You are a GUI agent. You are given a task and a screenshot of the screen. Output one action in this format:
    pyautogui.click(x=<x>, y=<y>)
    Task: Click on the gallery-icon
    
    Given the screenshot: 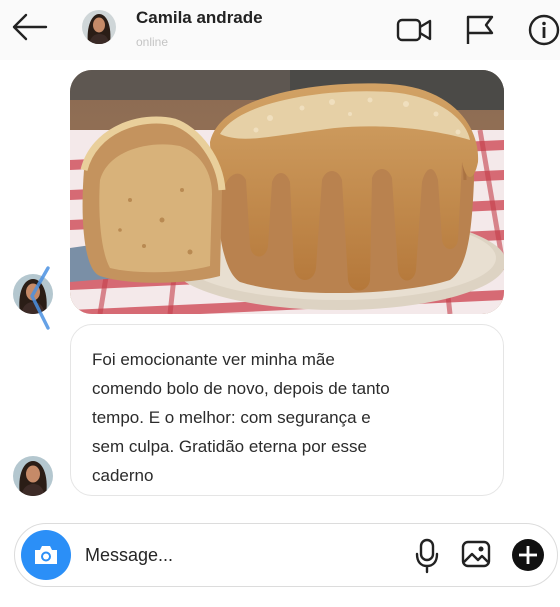 What is the action you would take?
    pyautogui.click(x=476, y=554)
    